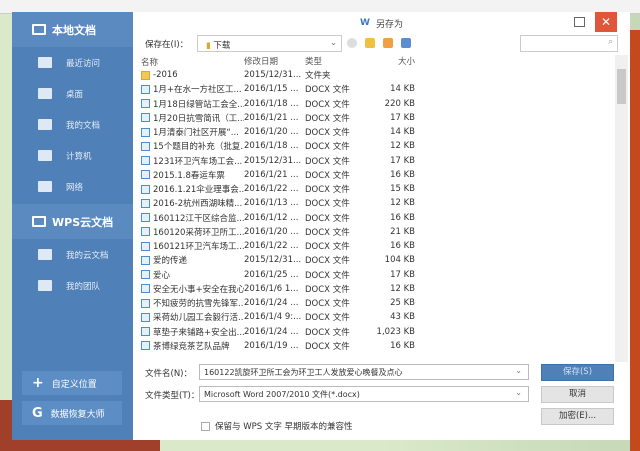 This screenshot has width=640, height=451. Describe the element at coordinates (145, 75) in the screenshot. I see `folder-icon` at that location.